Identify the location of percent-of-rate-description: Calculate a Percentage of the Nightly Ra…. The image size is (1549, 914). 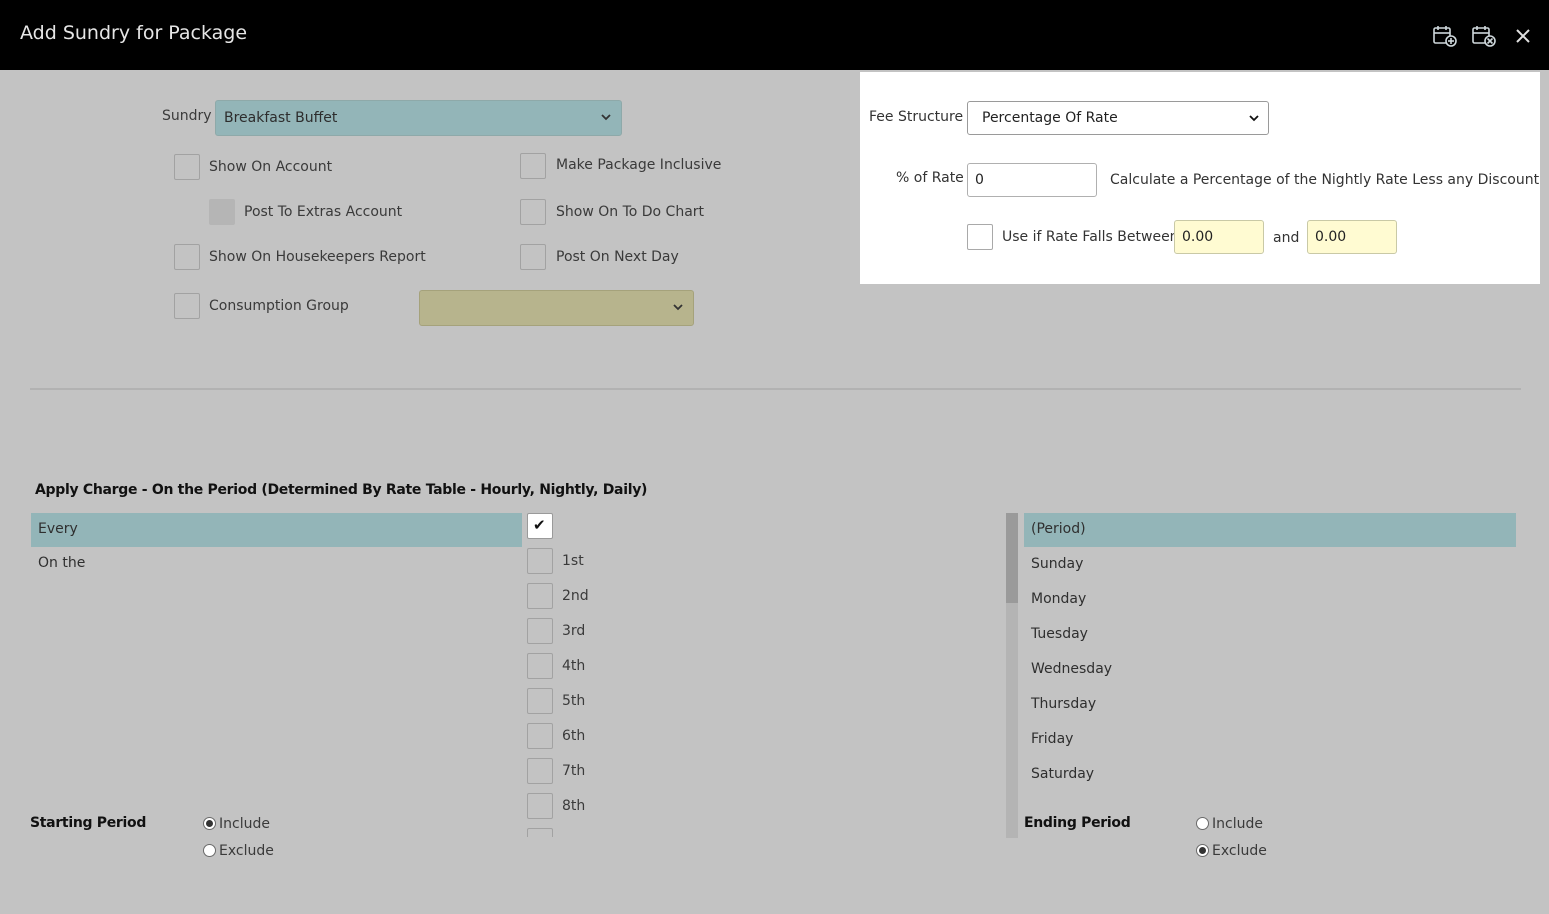
(1325, 180).